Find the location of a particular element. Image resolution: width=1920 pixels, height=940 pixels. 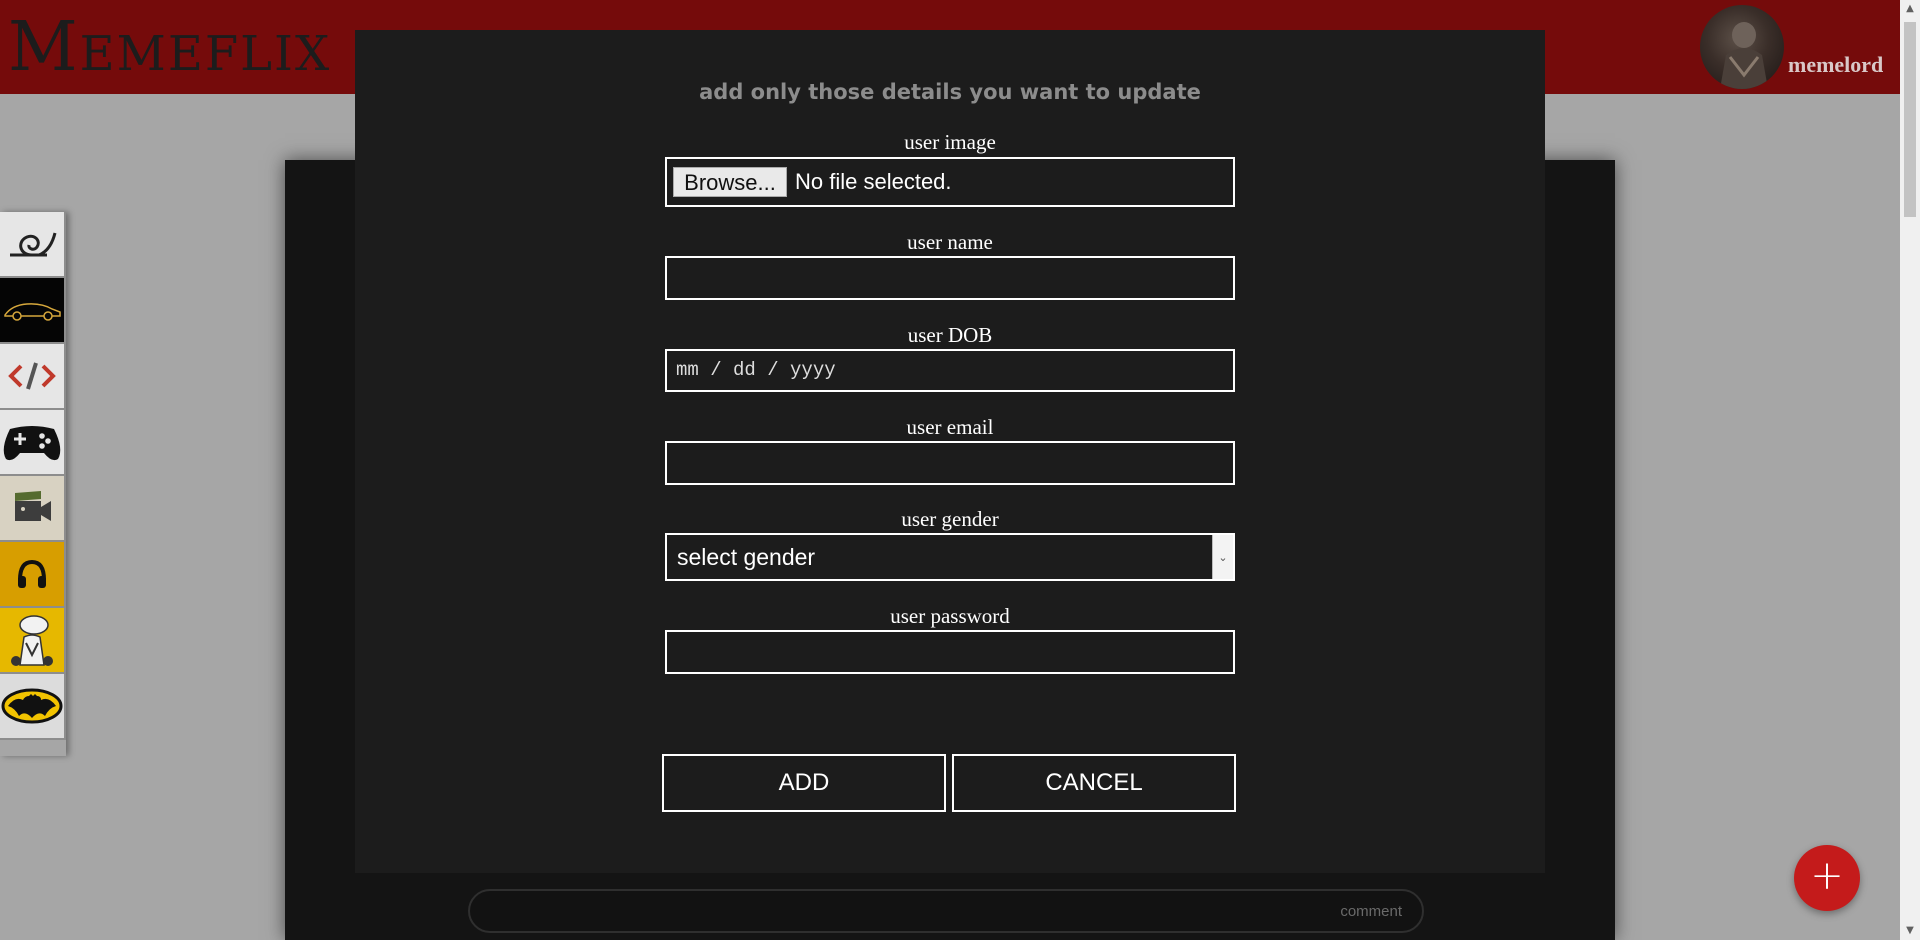

sidebar-item-coding is located at coordinates (33, 377).